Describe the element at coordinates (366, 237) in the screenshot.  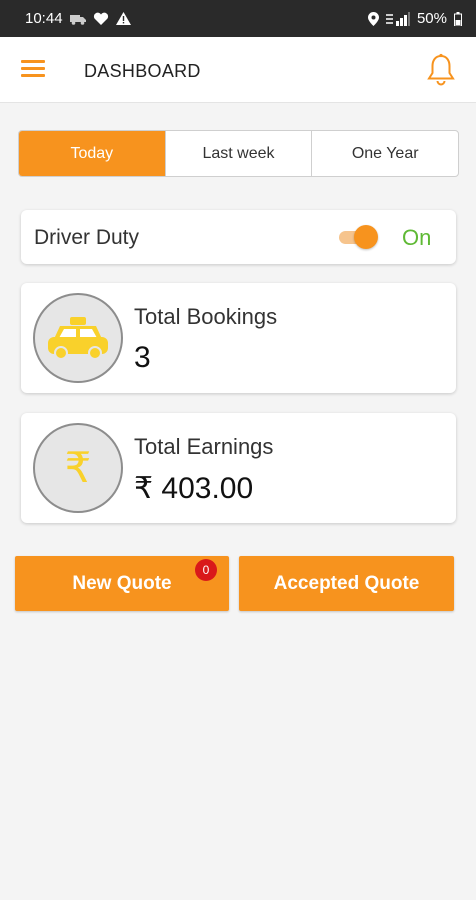
I see `toggle-thumb` at that location.